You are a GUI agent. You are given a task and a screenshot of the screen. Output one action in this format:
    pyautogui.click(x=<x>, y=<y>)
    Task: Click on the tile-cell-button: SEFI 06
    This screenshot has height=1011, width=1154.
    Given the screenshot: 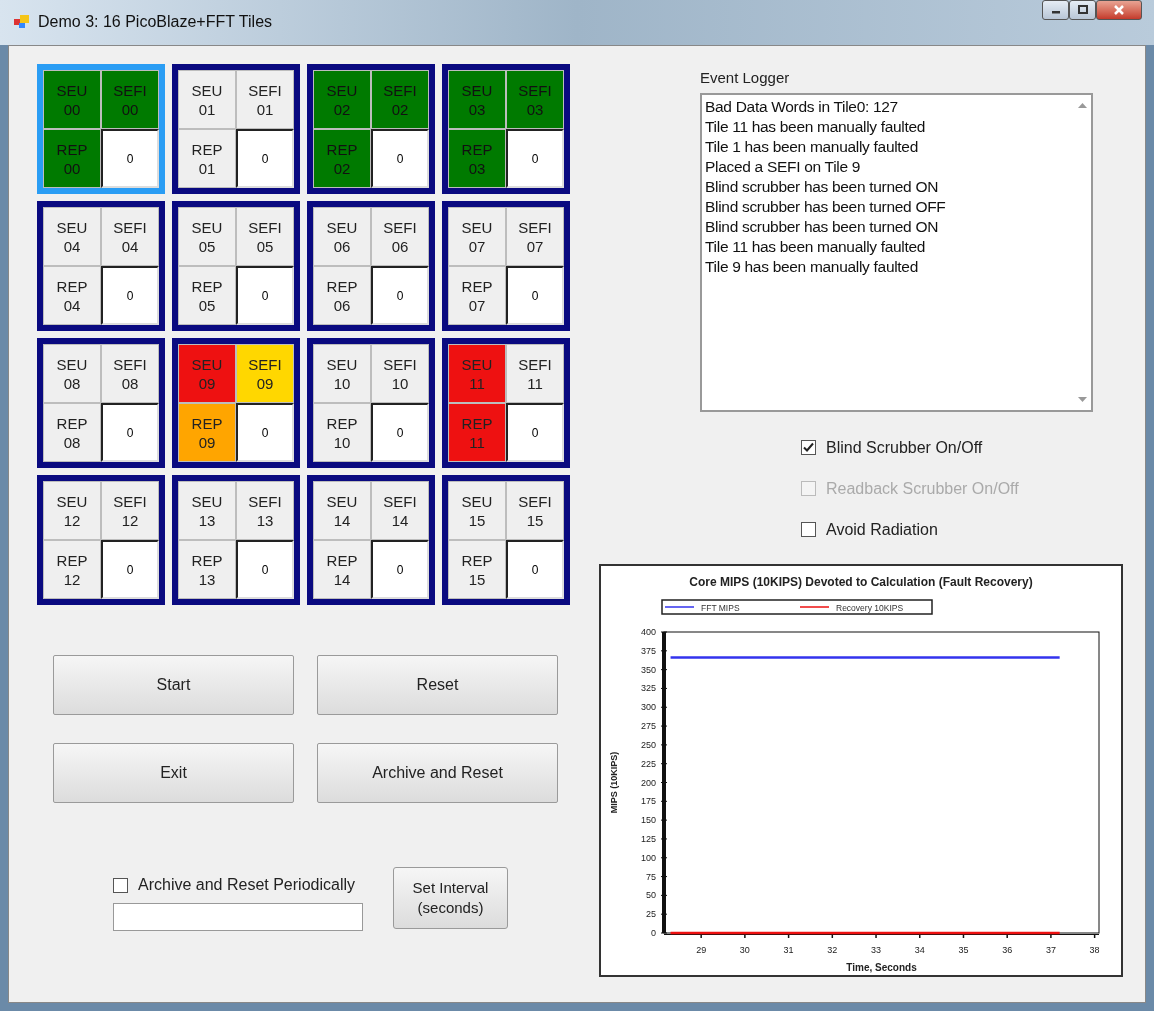 What is the action you would take?
    pyautogui.click(x=400, y=236)
    